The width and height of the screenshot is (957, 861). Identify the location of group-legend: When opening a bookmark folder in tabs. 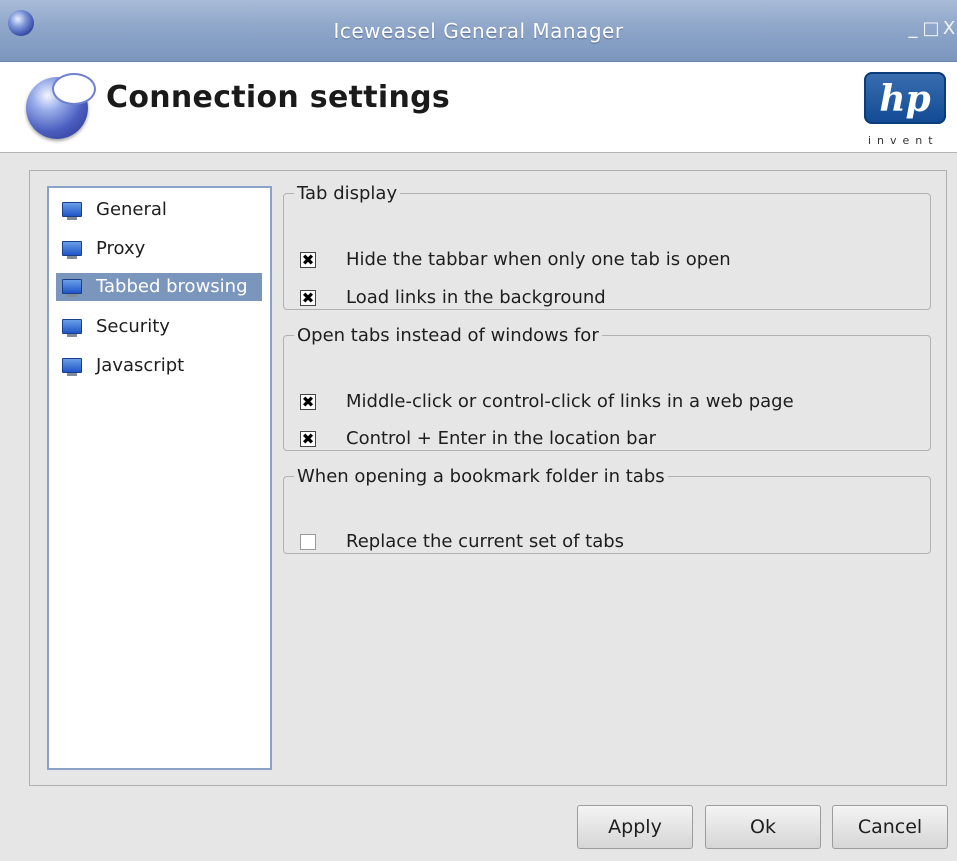
(481, 476).